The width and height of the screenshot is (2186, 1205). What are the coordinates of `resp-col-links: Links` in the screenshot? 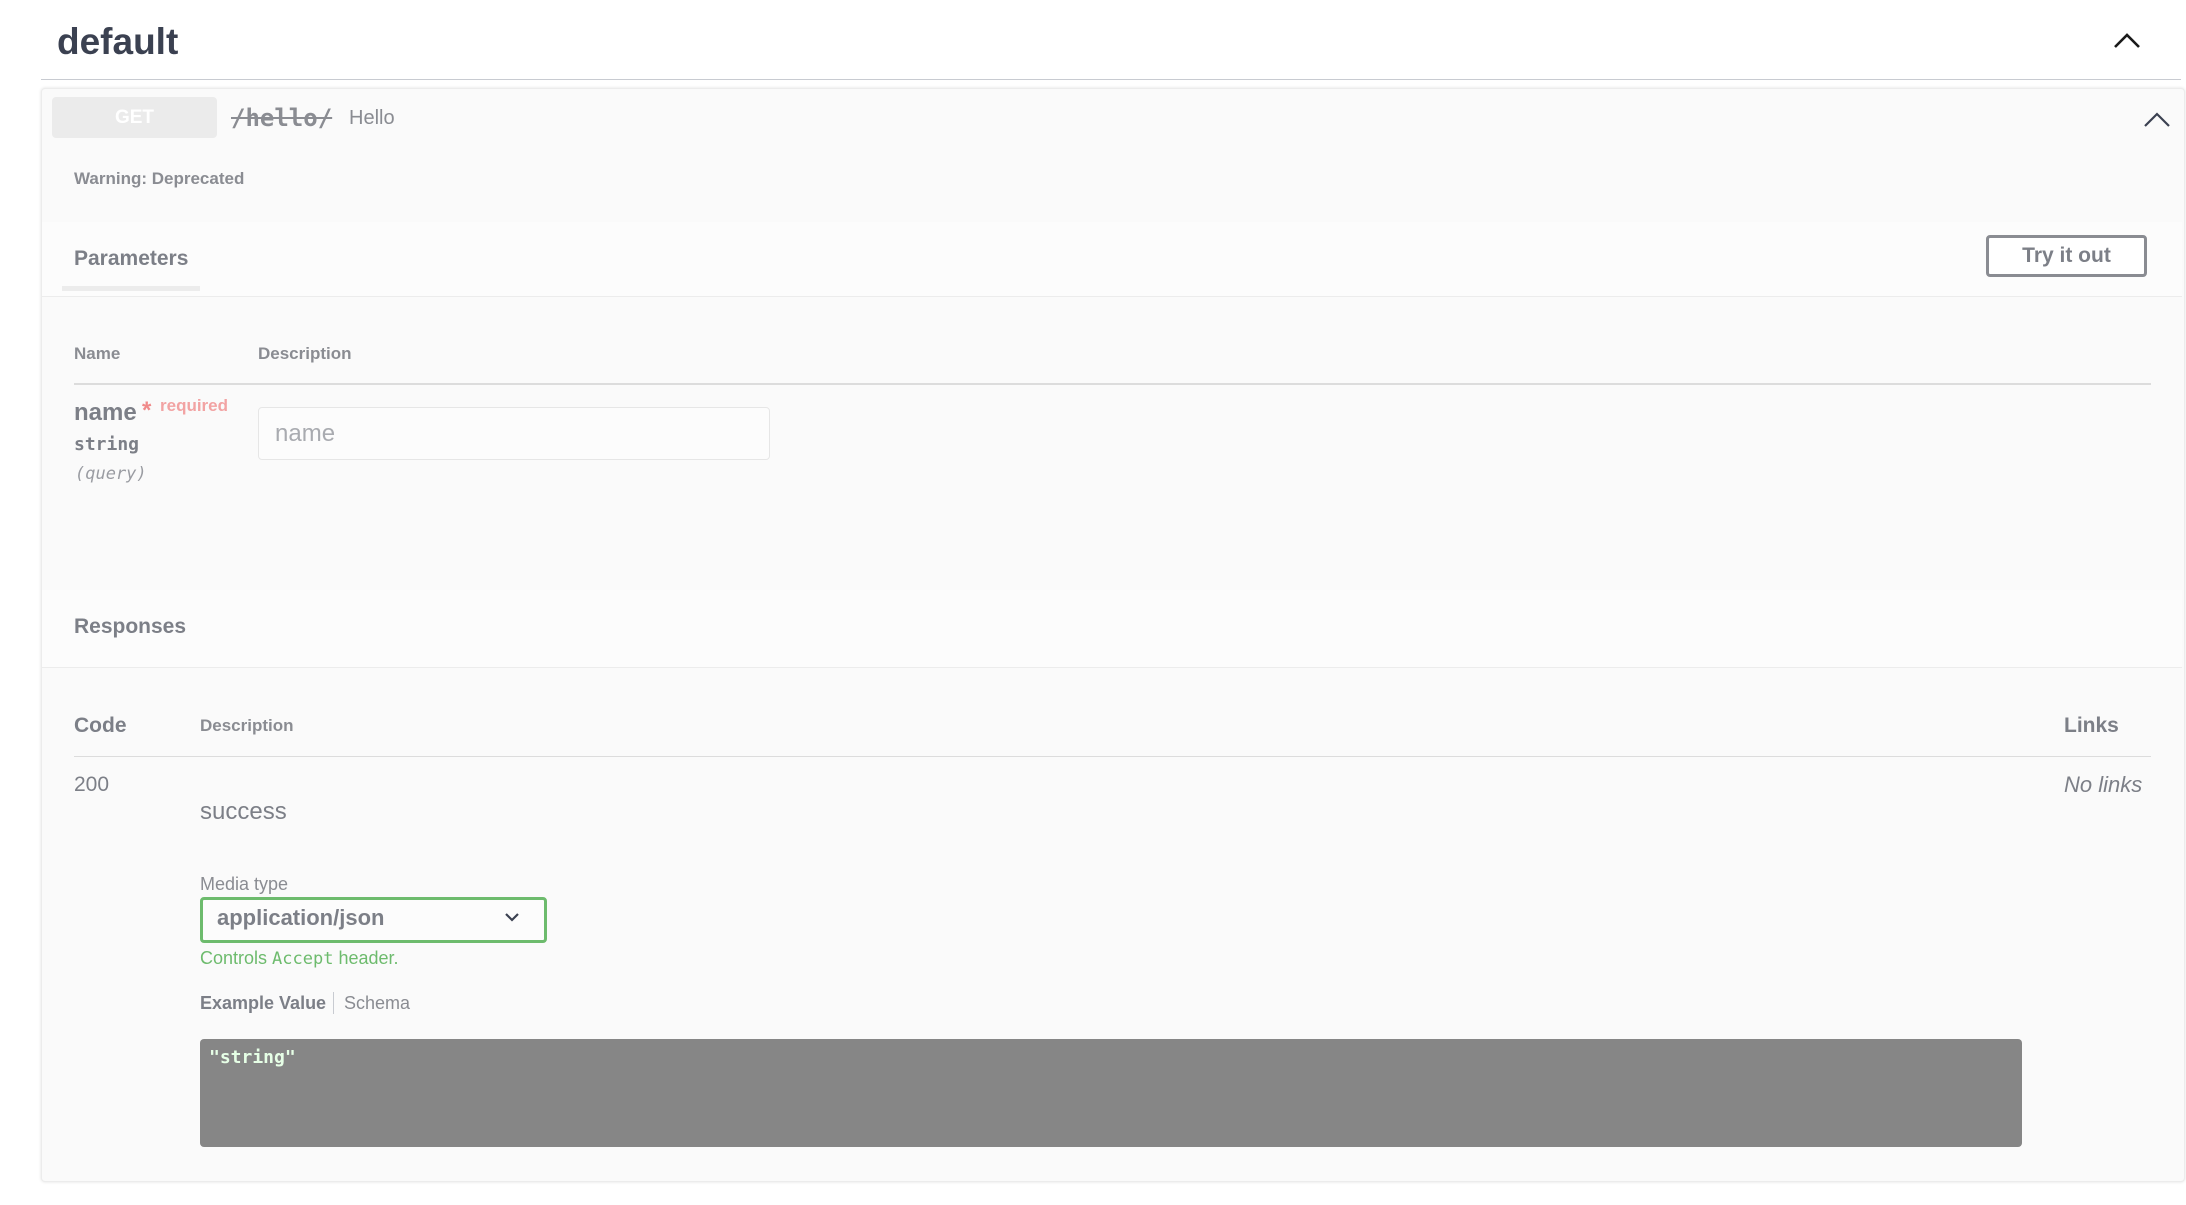 It's located at (2091, 725).